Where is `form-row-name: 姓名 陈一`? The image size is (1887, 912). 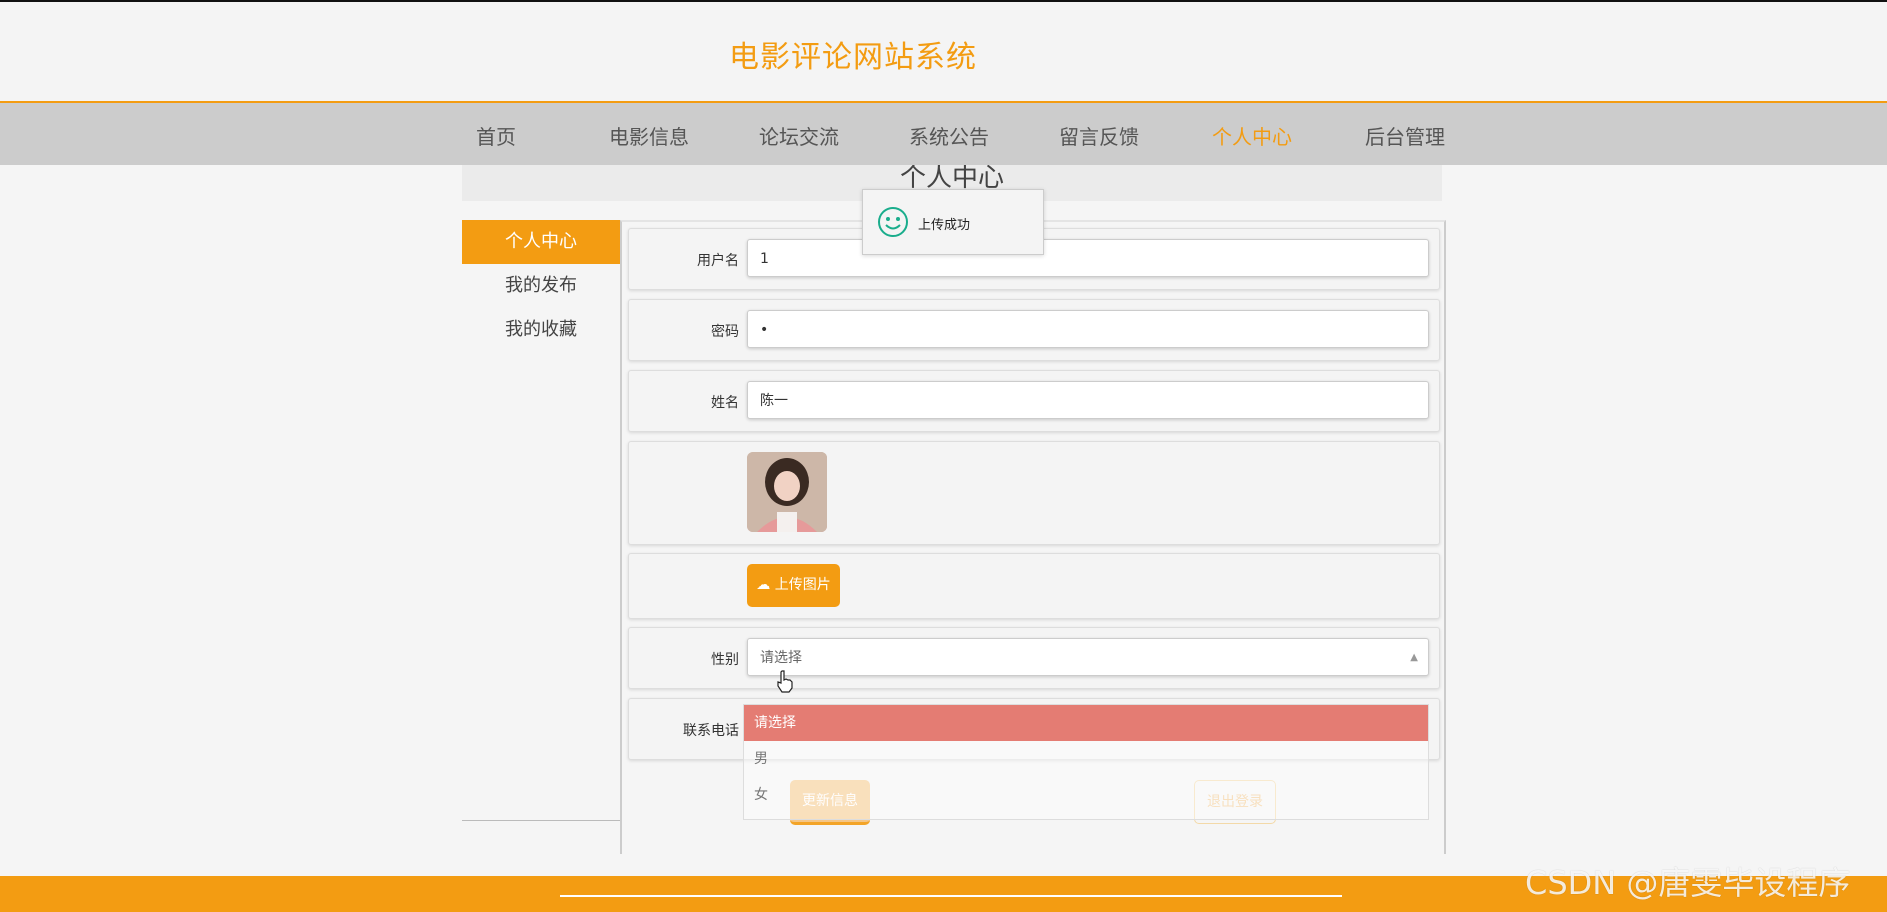 form-row-name: 姓名 陈一 is located at coordinates (1034, 401).